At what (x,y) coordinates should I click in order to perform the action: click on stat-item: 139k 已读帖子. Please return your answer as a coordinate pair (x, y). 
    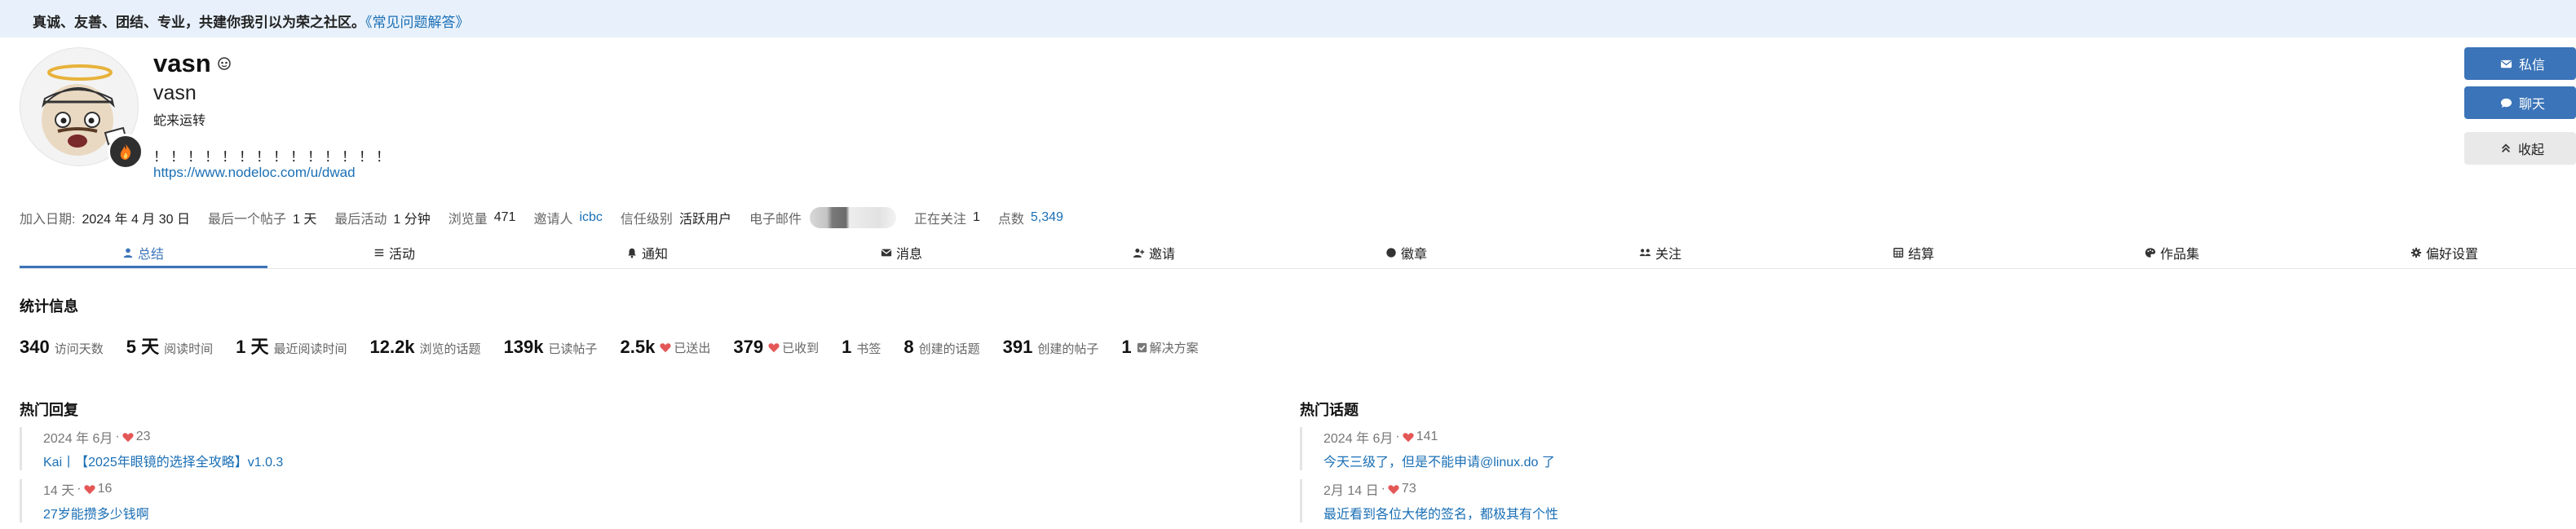
    Looking at the image, I should click on (551, 347).